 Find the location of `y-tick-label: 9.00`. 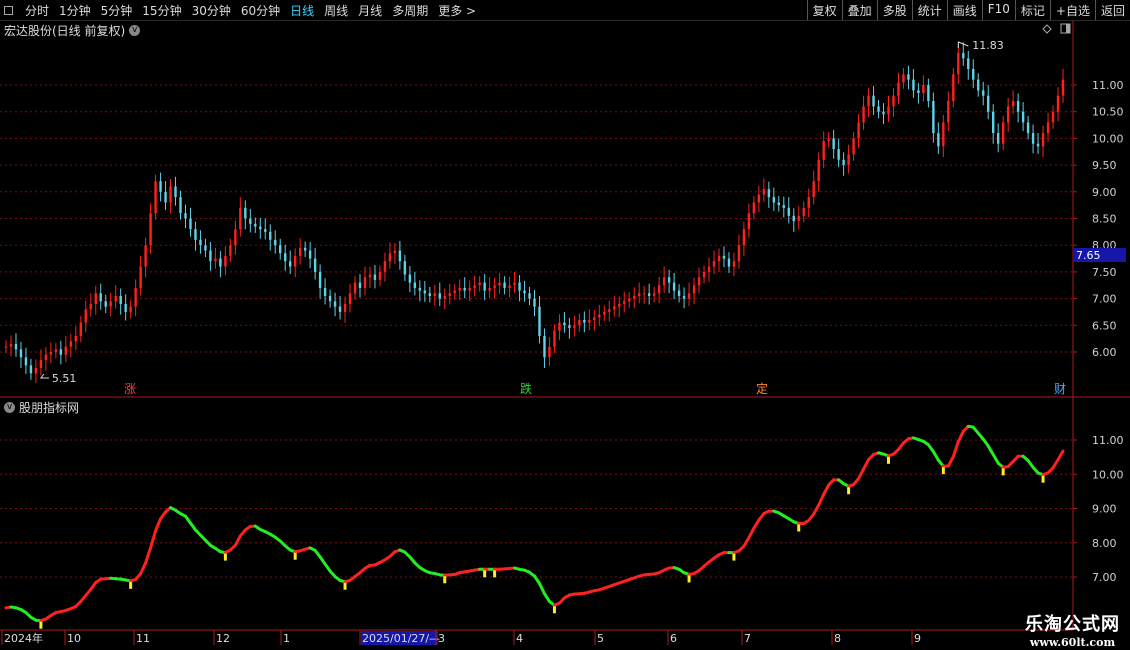

y-tick-label: 9.00 is located at coordinates (1104, 192).